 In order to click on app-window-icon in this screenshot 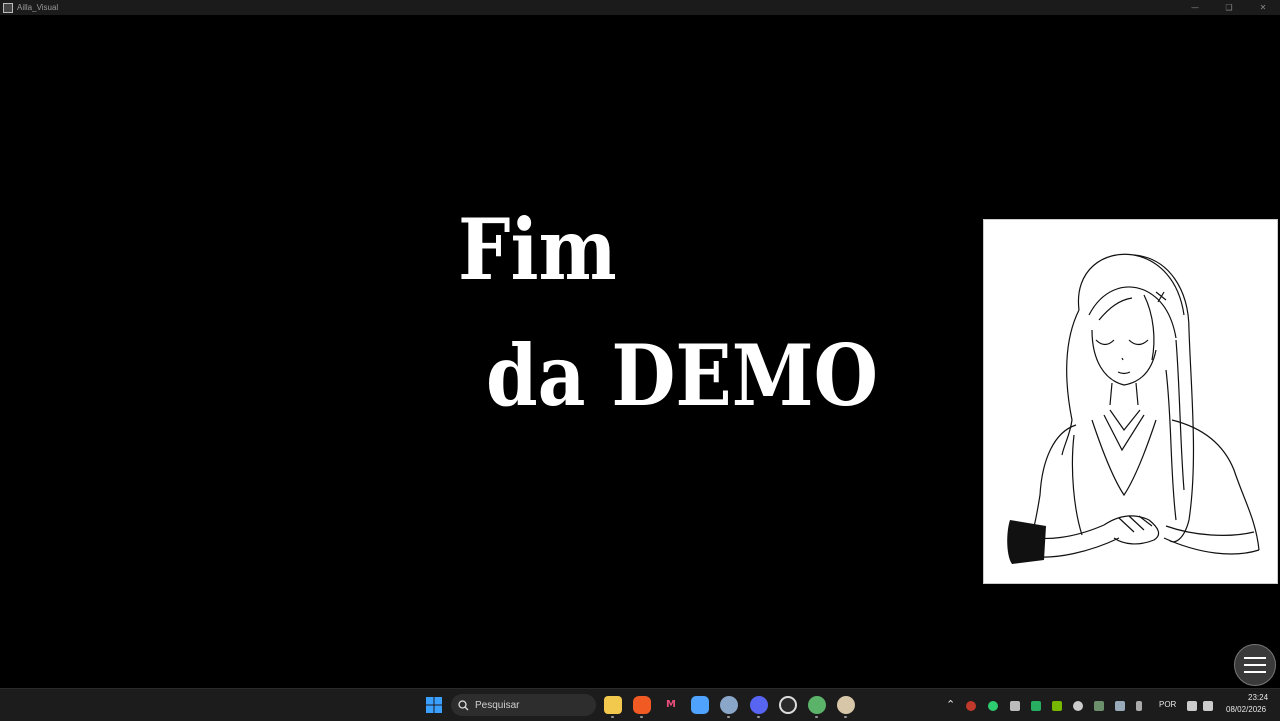, I will do `click(8, 7)`.